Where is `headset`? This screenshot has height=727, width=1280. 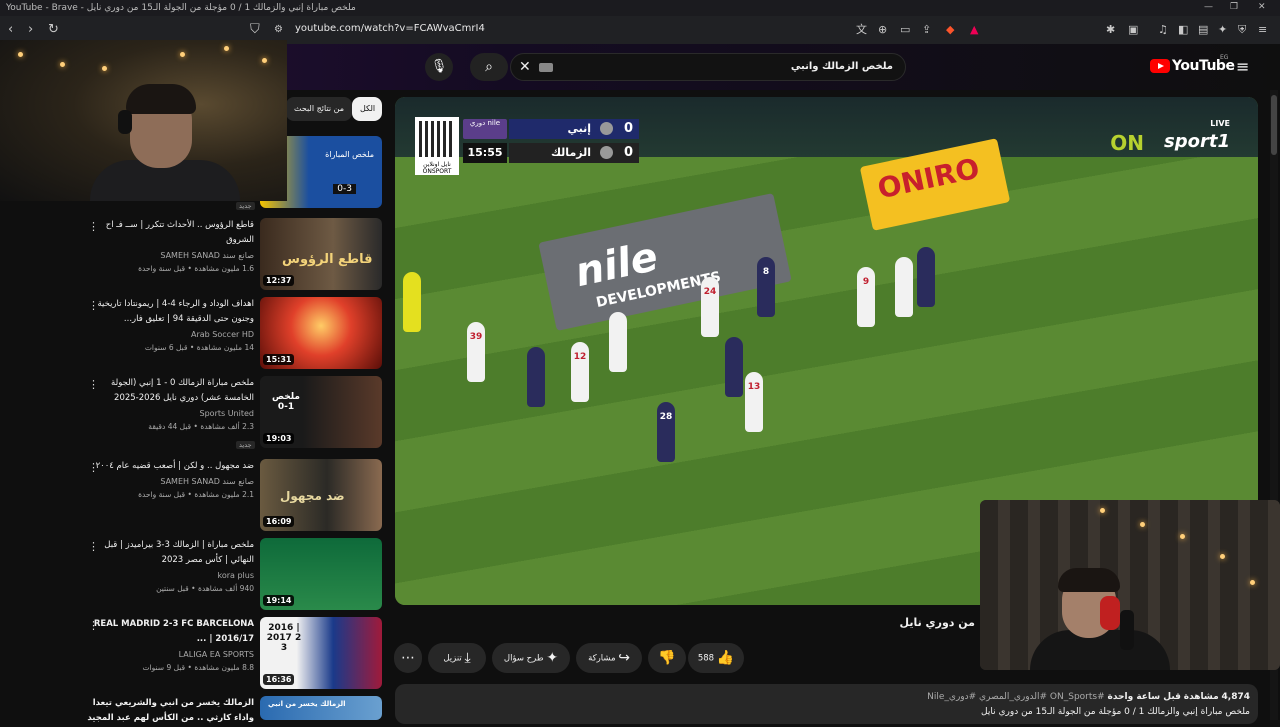 headset is located at coordinates (125, 122).